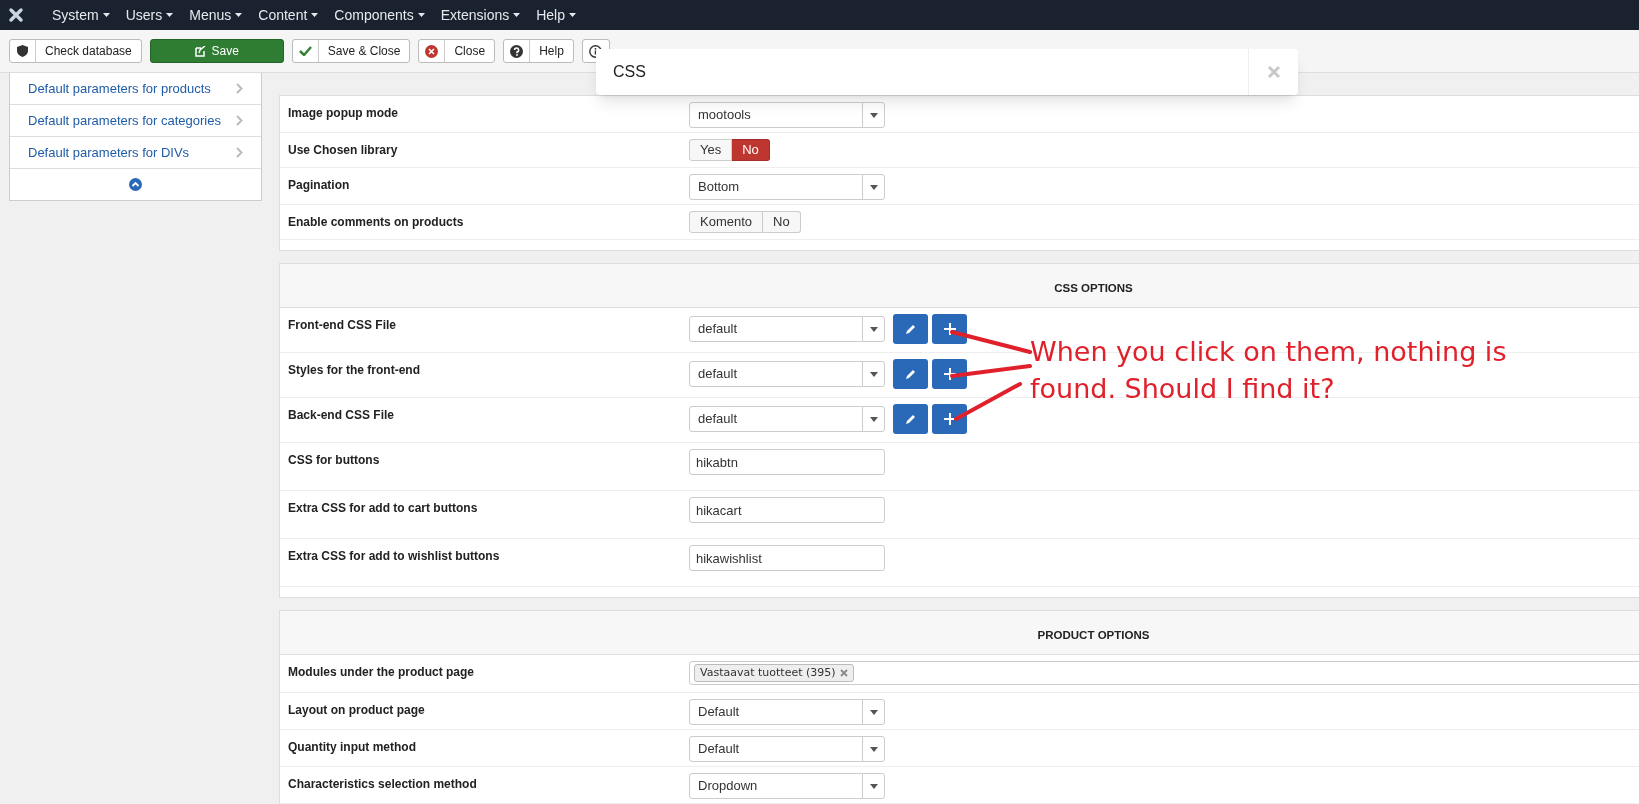 The image size is (1639, 804). Describe the element at coordinates (376, 222) in the screenshot. I see `field-label: Enable comments on products` at that location.